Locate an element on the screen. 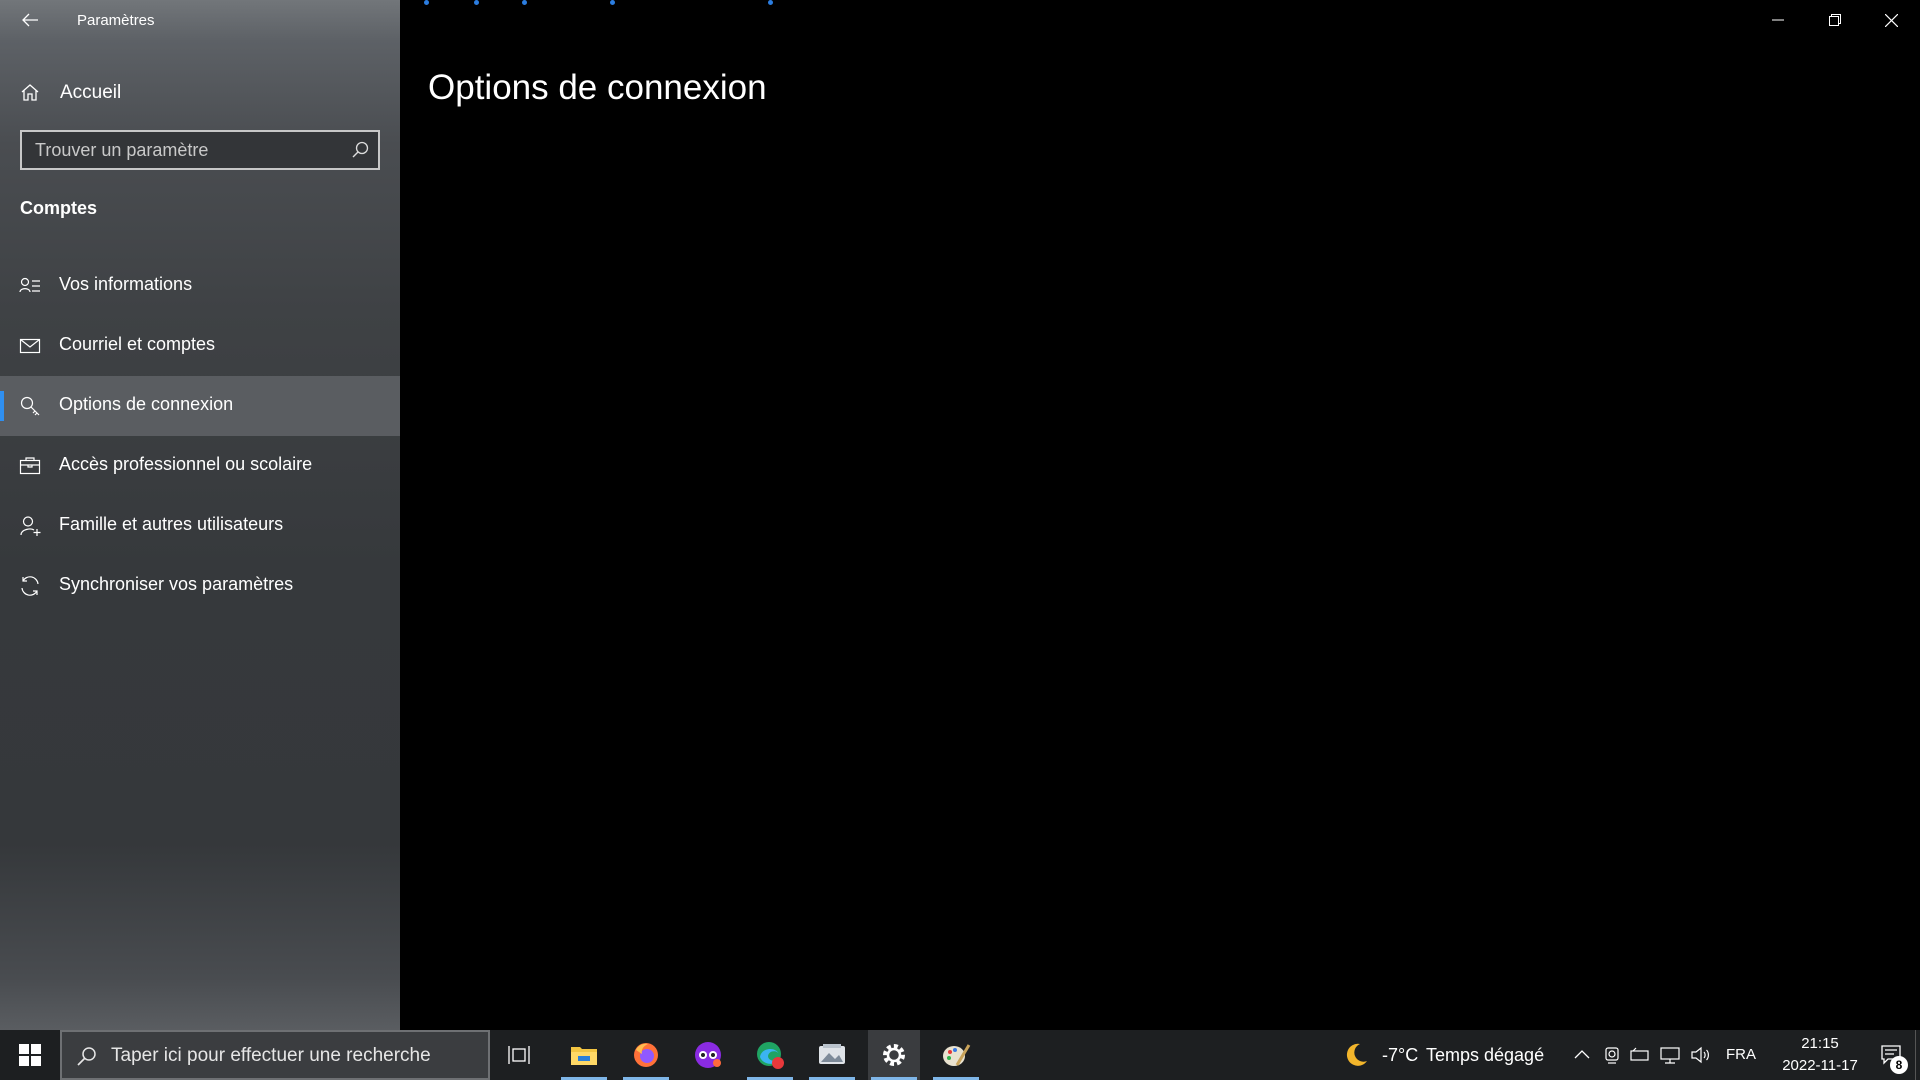  nav-item-acces-professionnel: Accès professionnel ou scolaire is located at coordinates (200, 466).